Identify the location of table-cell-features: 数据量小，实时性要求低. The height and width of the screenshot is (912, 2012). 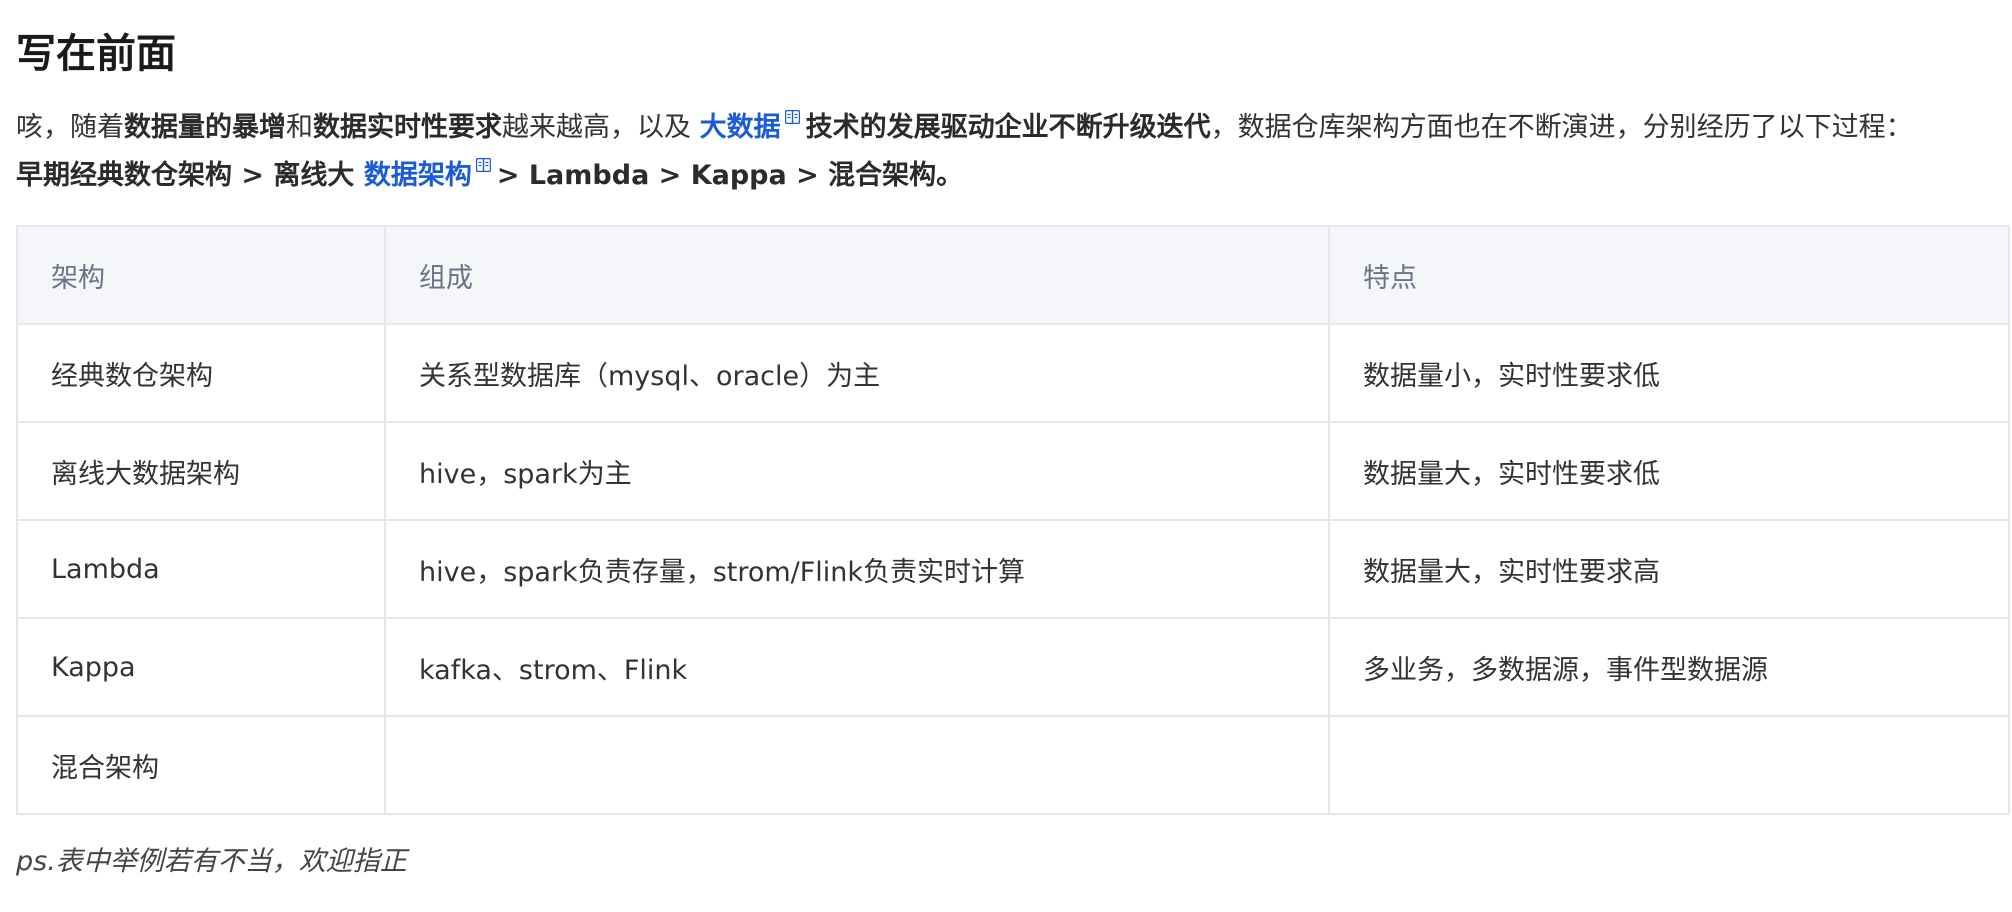
(1669, 373).